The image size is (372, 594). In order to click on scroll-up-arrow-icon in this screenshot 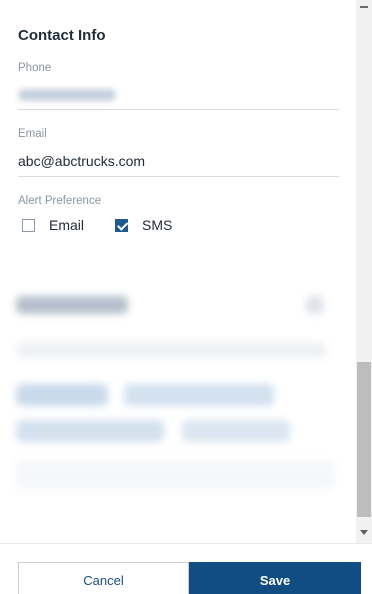, I will do `click(364, 7)`.